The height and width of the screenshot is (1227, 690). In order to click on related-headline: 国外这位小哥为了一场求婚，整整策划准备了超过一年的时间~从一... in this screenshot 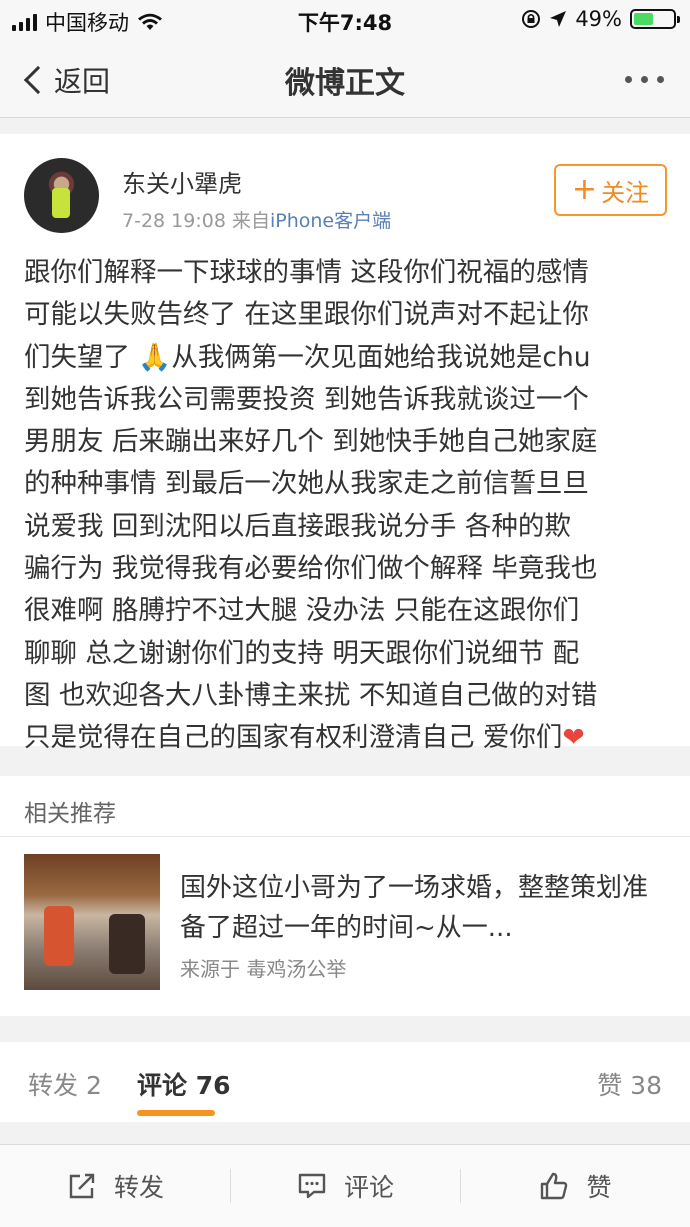, I will do `click(420, 908)`.